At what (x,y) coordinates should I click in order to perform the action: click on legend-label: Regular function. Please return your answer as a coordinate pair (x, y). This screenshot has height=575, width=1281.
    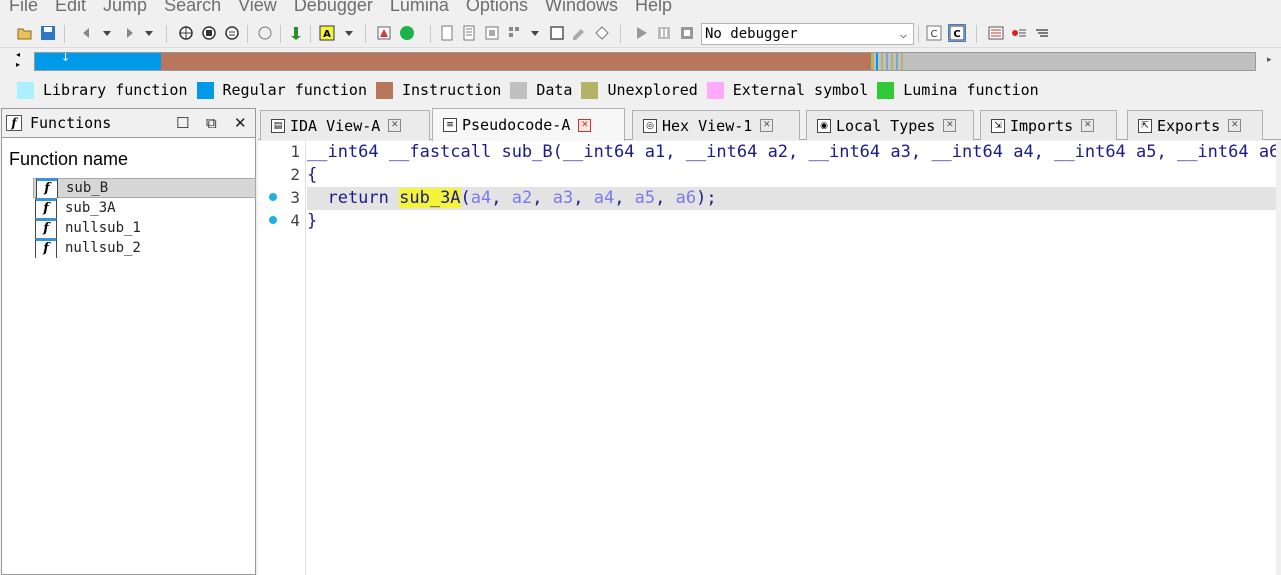
    Looking at the image, I should click on (295, 90).